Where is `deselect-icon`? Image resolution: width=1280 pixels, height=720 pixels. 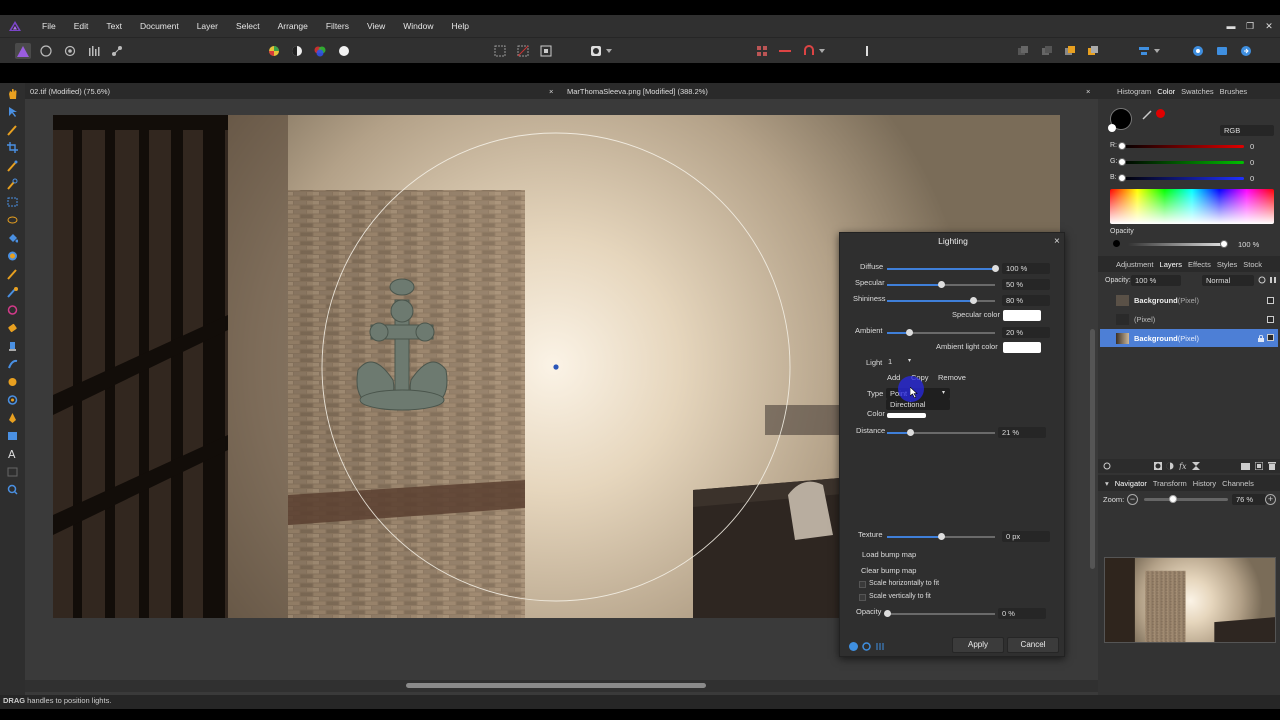 deselect-icon is located at coordinates (523, 51).